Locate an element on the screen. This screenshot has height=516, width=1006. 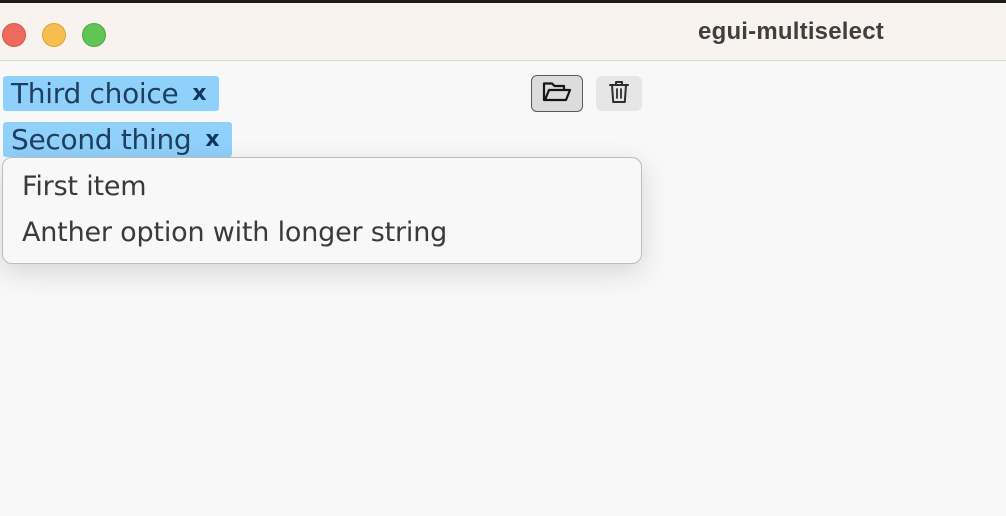
chip-label: Second thing is located at coordinates (101, 139).